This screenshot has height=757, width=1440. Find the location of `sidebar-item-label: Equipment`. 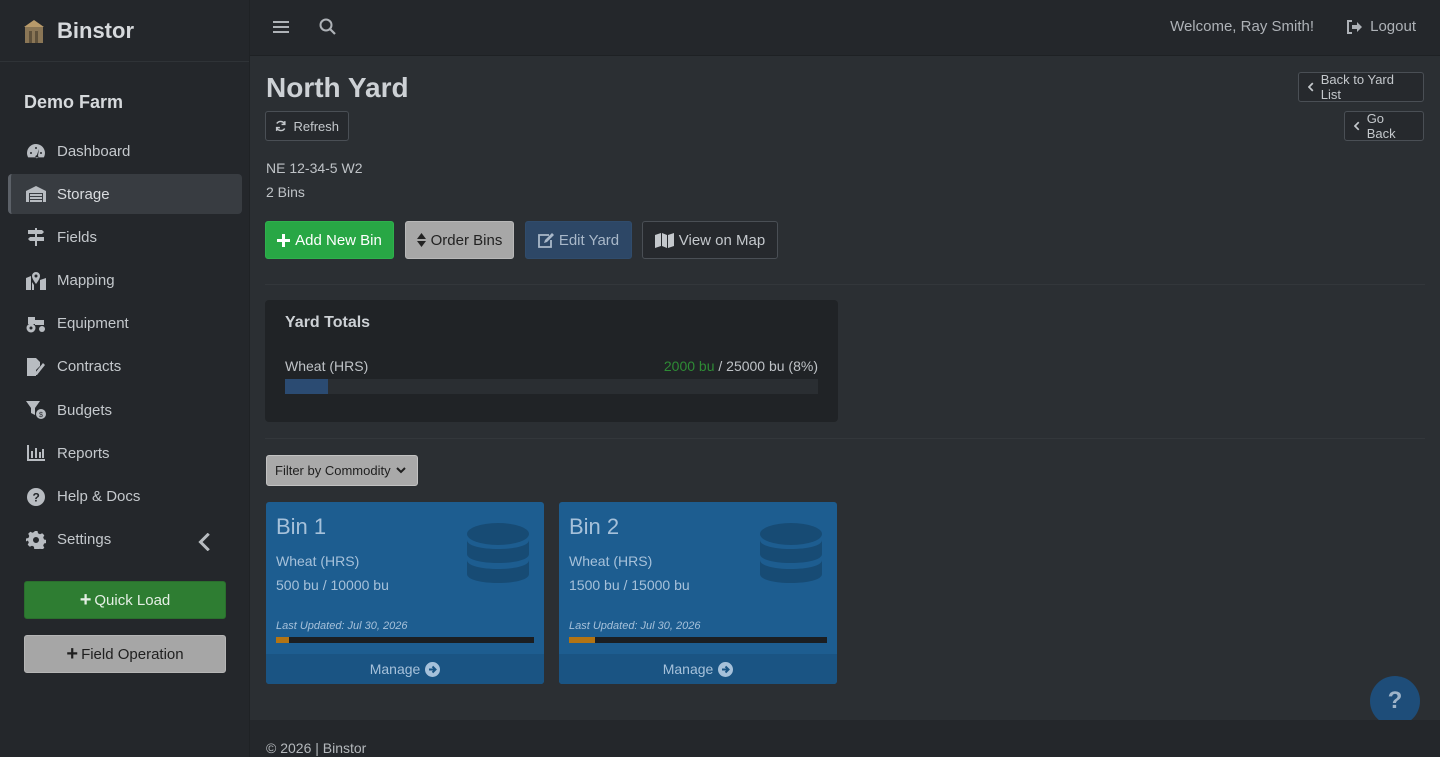

sidebar-item-label: Equipment is located at coordinates (93, 324).